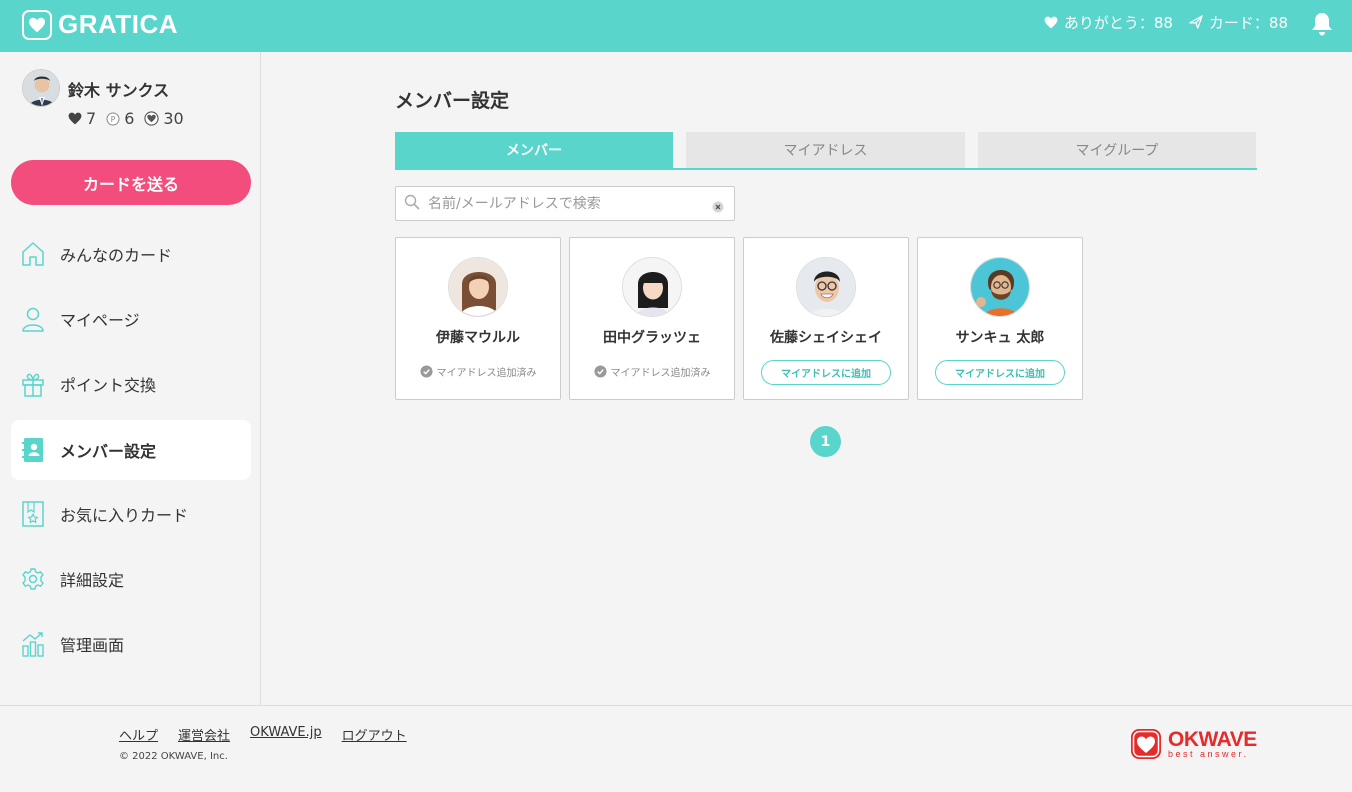 The height and width of the screenshot is (792, 1352). I want to click on thanks-label: ありがとう：88, so click(1118, 22).